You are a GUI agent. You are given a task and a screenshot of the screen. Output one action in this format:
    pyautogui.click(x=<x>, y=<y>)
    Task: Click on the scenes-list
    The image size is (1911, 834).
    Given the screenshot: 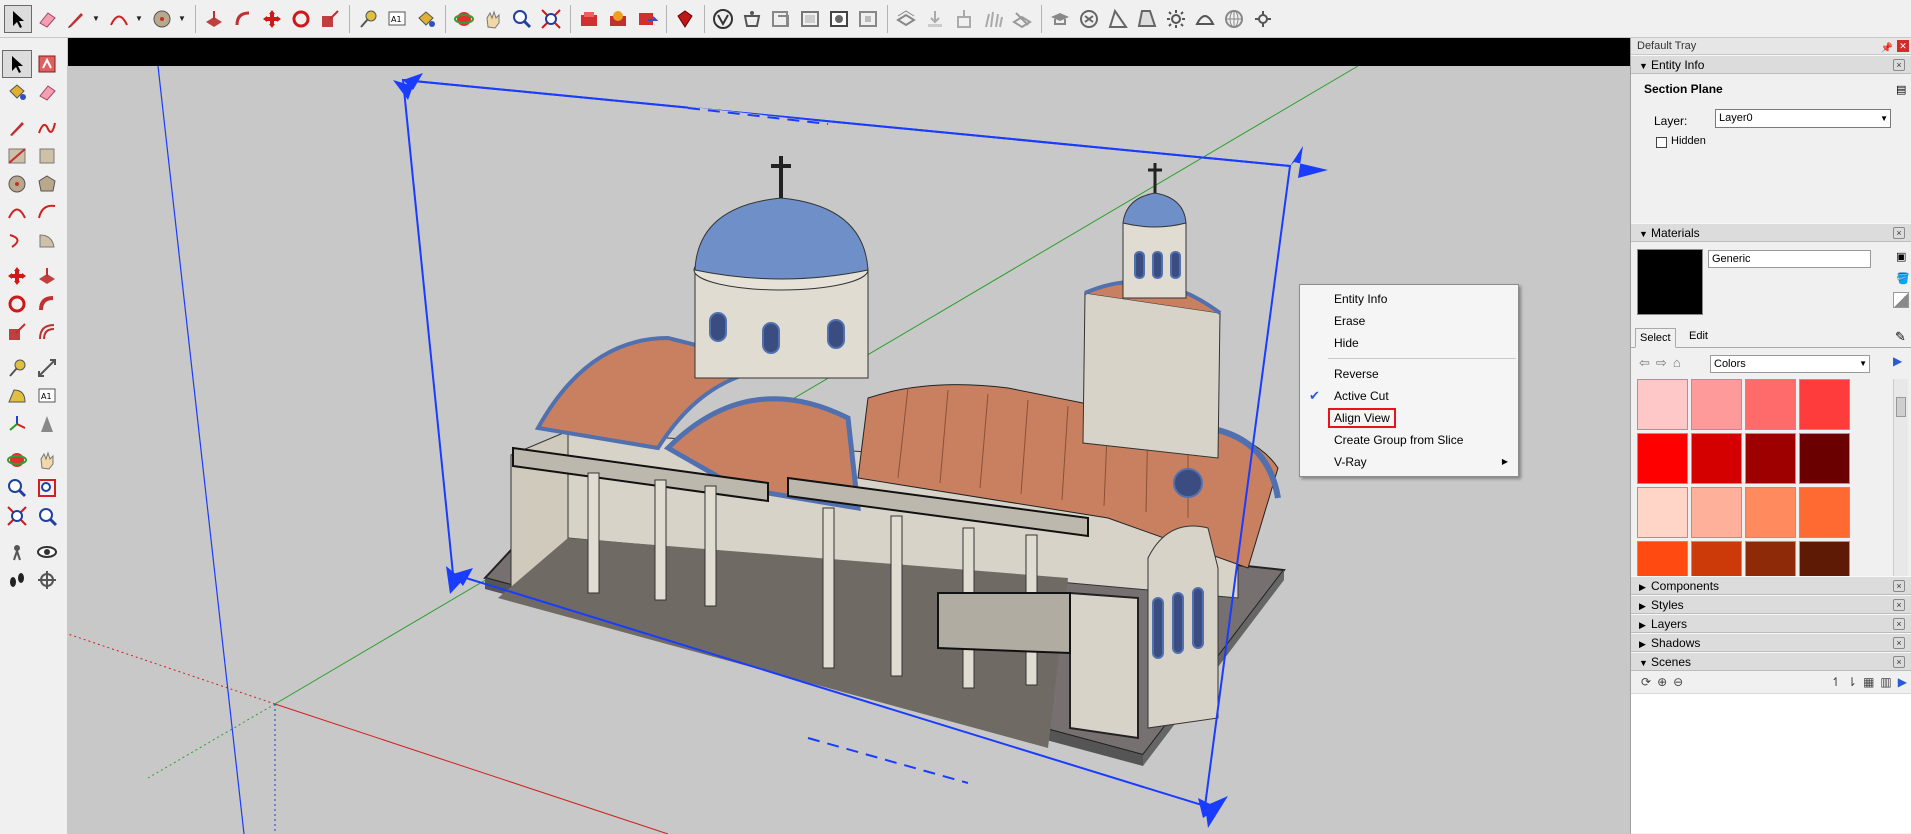 What is the action you would take?
    pyautogui.click(x=1771, y=763)
    